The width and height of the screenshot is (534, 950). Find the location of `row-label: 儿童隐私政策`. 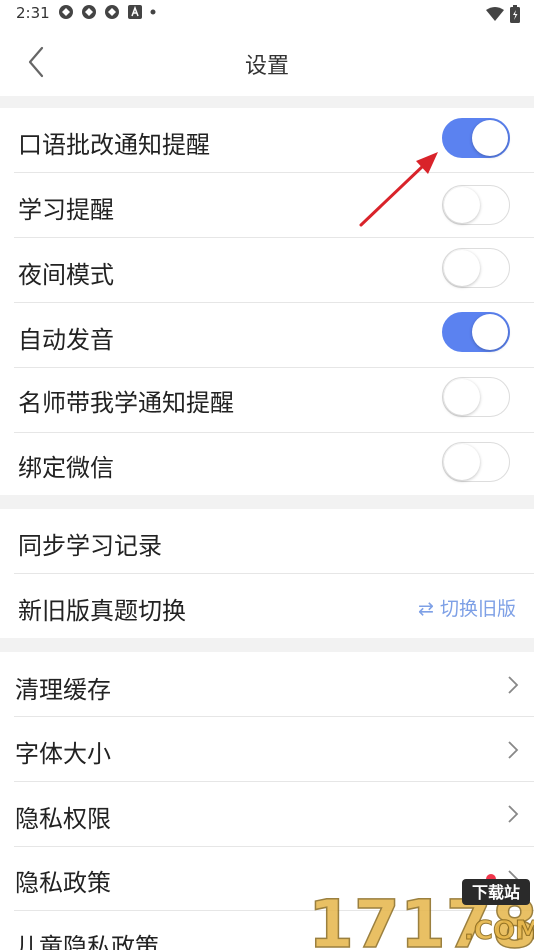

row-label: 儿童隐私政策 is located at coordinates (87, 941).